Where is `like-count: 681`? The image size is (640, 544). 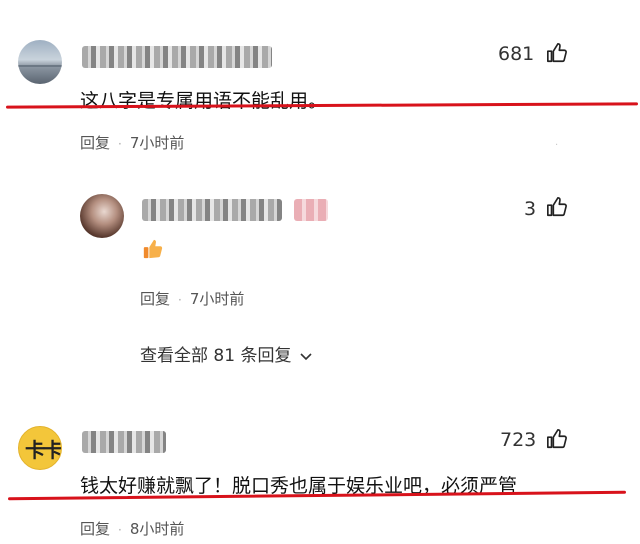
like-count: 681 is located at coordinates (516, 54).